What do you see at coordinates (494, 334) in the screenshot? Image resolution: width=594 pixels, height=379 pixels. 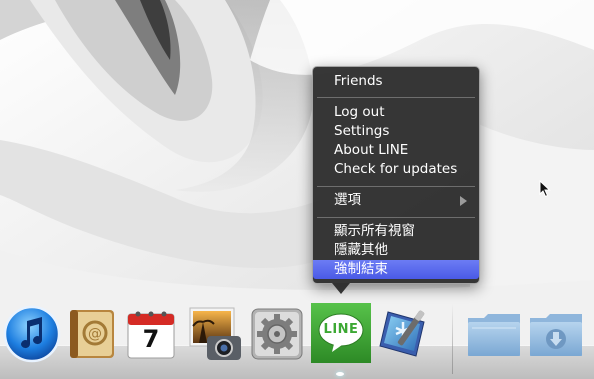 I see `folder-icon` at bounding box center [494, 334].